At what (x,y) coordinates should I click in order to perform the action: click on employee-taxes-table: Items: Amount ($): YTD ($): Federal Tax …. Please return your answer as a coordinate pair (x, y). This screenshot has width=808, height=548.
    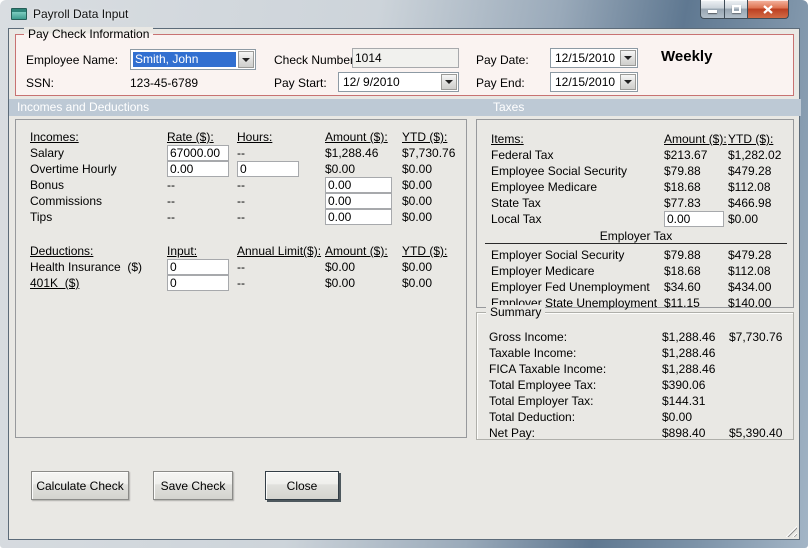
    Looking at the image, I should click on (642, 179).